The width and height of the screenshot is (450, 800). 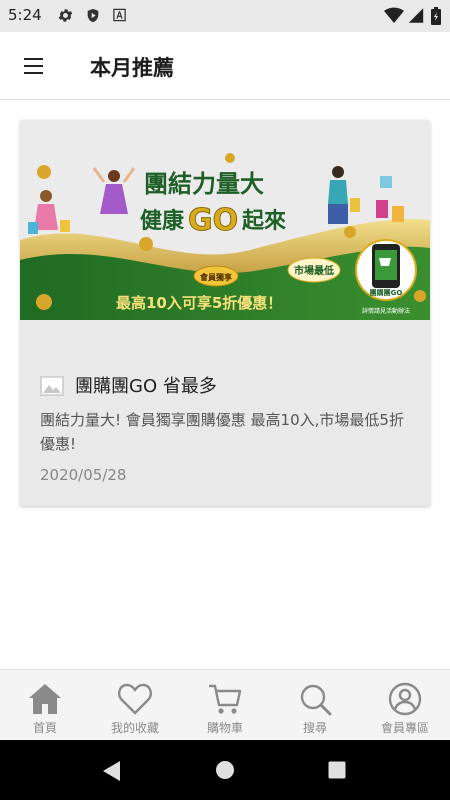 I want to click on phone-label: 團購團GO, so click(x=386, y=292).